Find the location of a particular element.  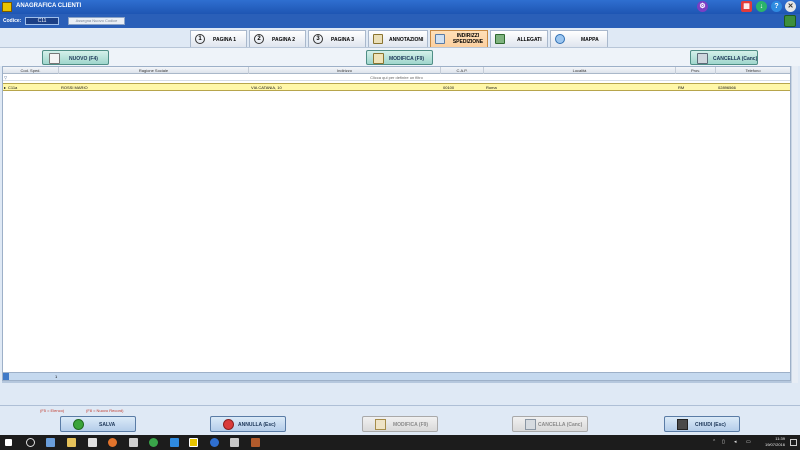

exit-door-icon is located at coordinates (682, 424).